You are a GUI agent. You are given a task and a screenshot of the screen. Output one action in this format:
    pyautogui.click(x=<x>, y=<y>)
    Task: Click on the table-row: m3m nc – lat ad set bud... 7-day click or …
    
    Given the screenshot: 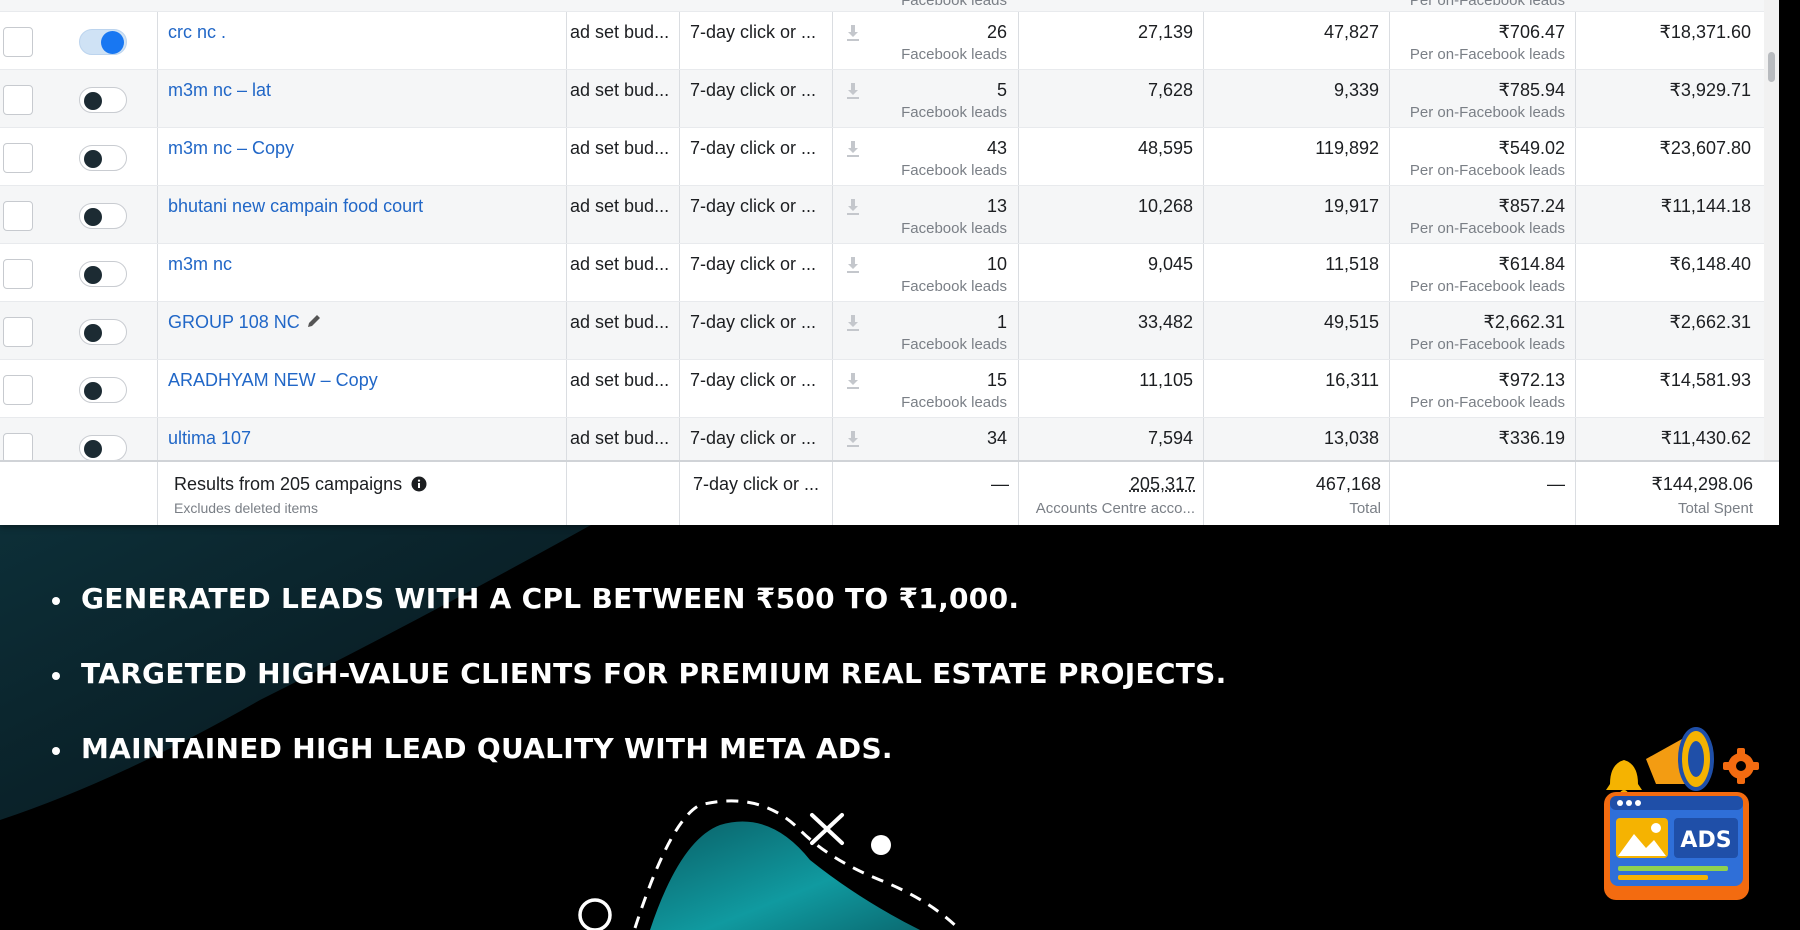 What is the action you would take?
    pyautogui.click(x=889, y=99)
    